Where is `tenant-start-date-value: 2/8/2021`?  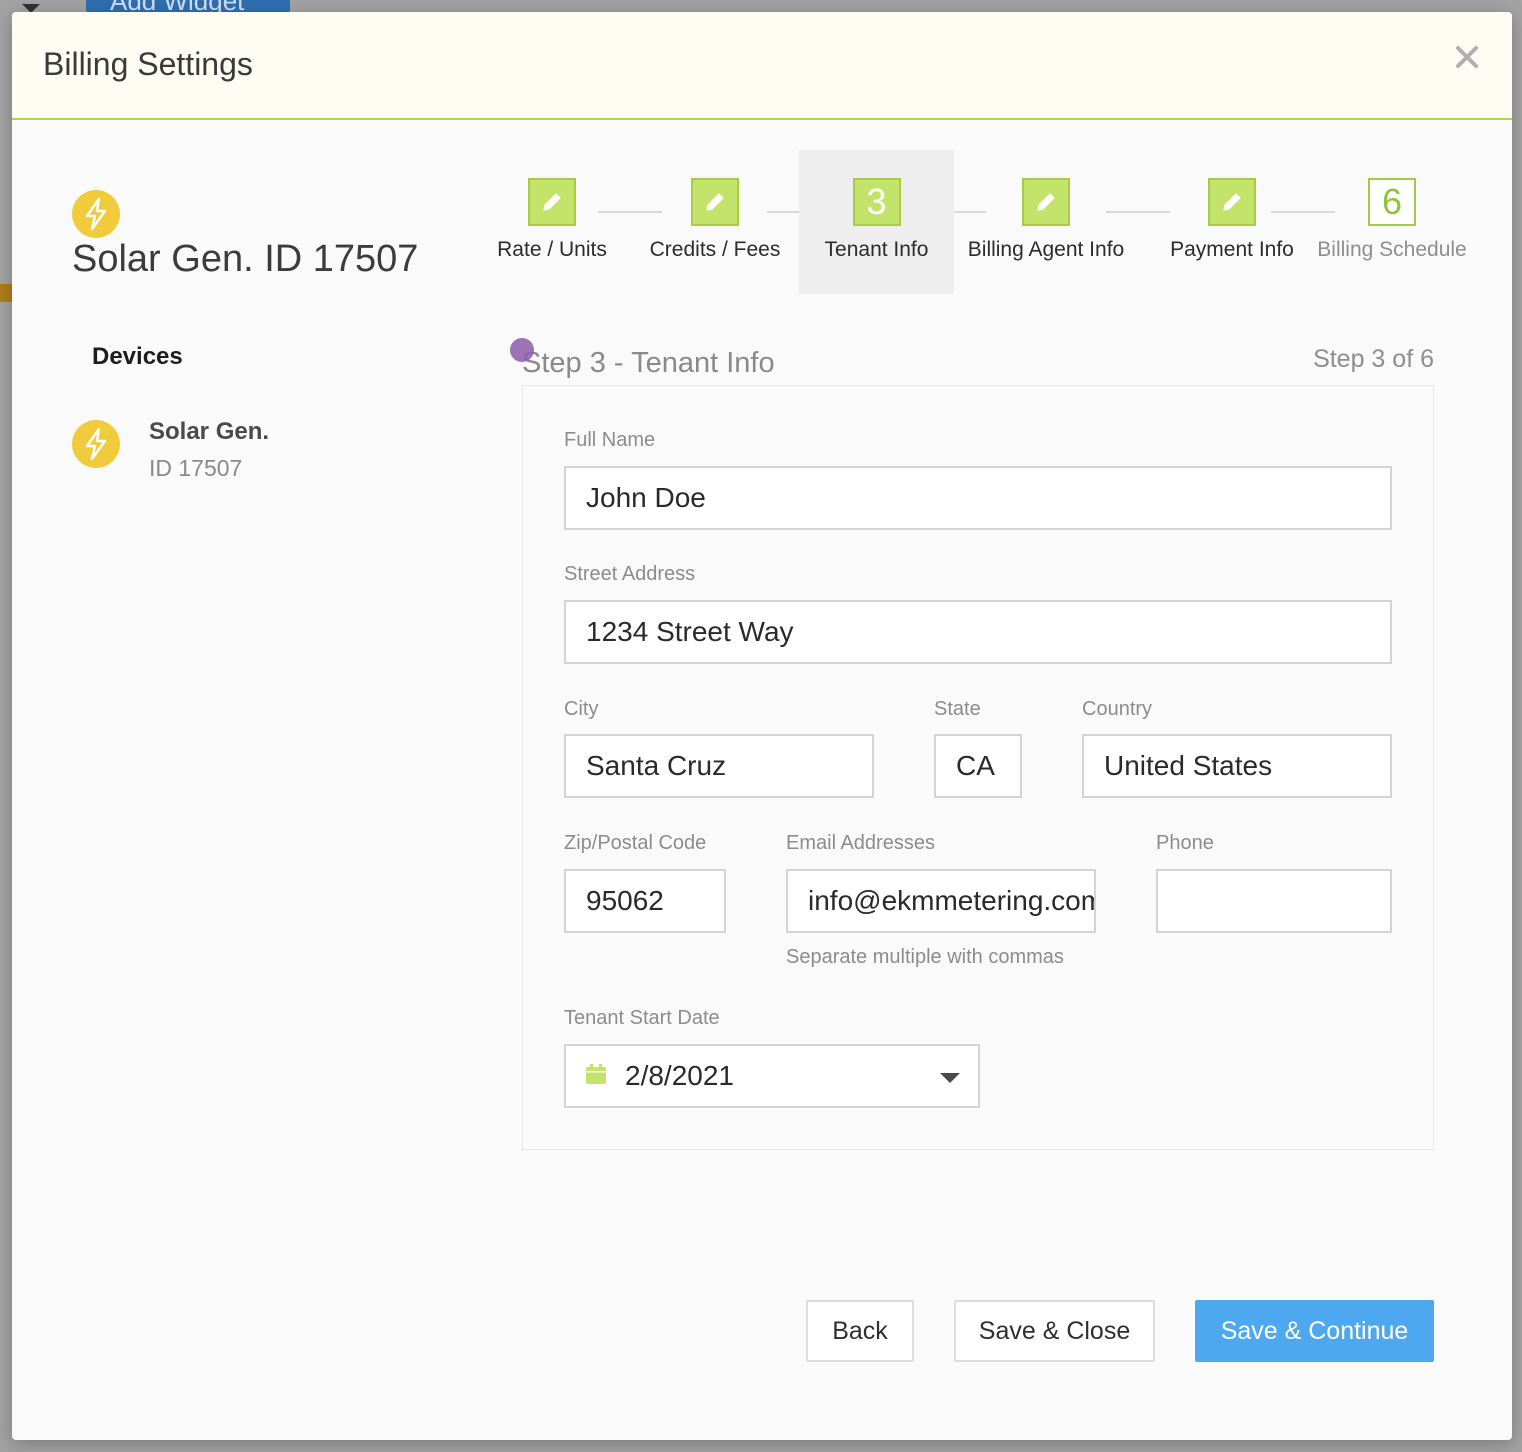
tenant-start-date-value: 2/8/2021 is located at coordinates (679, 1075).